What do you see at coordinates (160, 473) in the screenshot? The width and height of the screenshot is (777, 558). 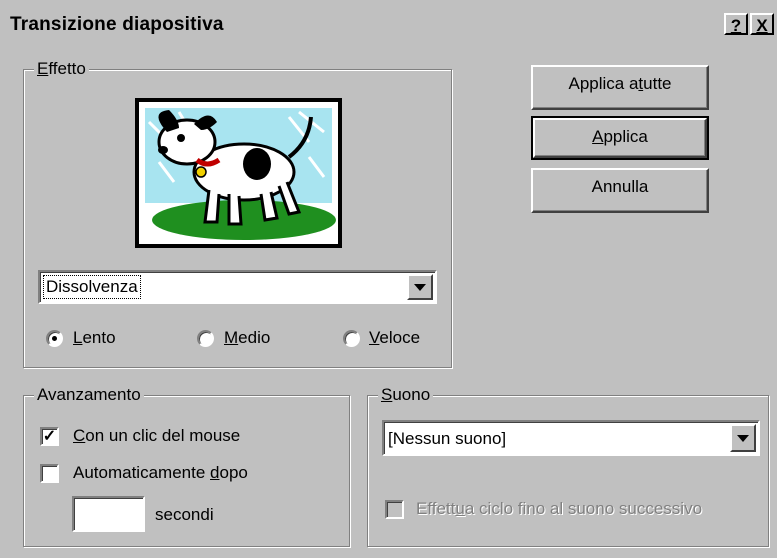 I see `auto-advance-label: Automaticamente dopo` at bounding box center [160, 473].